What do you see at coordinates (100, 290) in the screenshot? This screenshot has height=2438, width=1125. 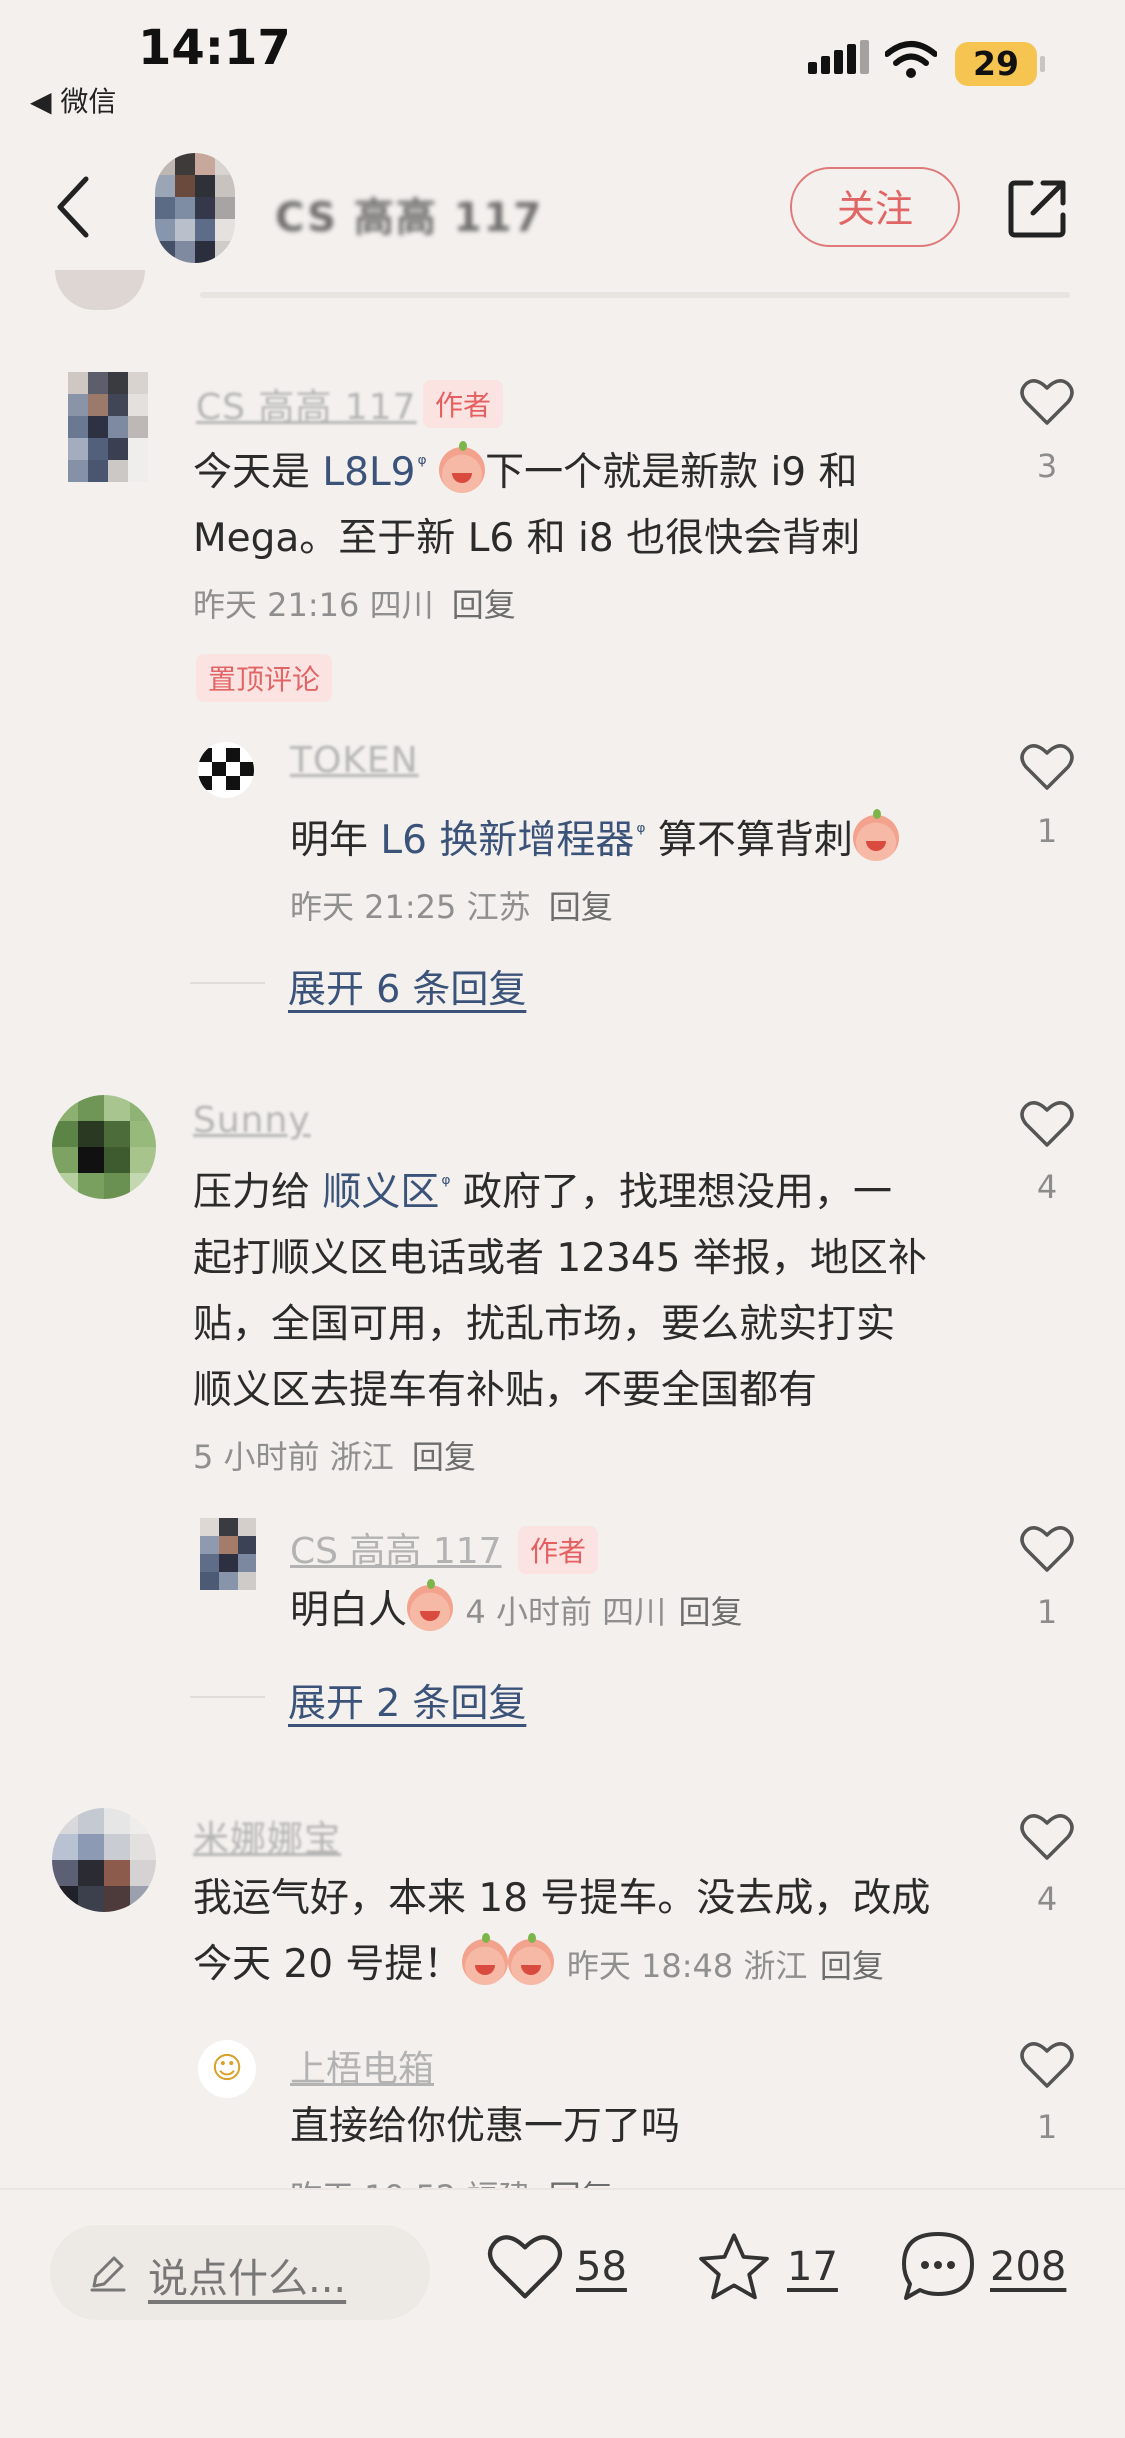 I see `previous-comment-avatar` at bounding box center [100, 290].